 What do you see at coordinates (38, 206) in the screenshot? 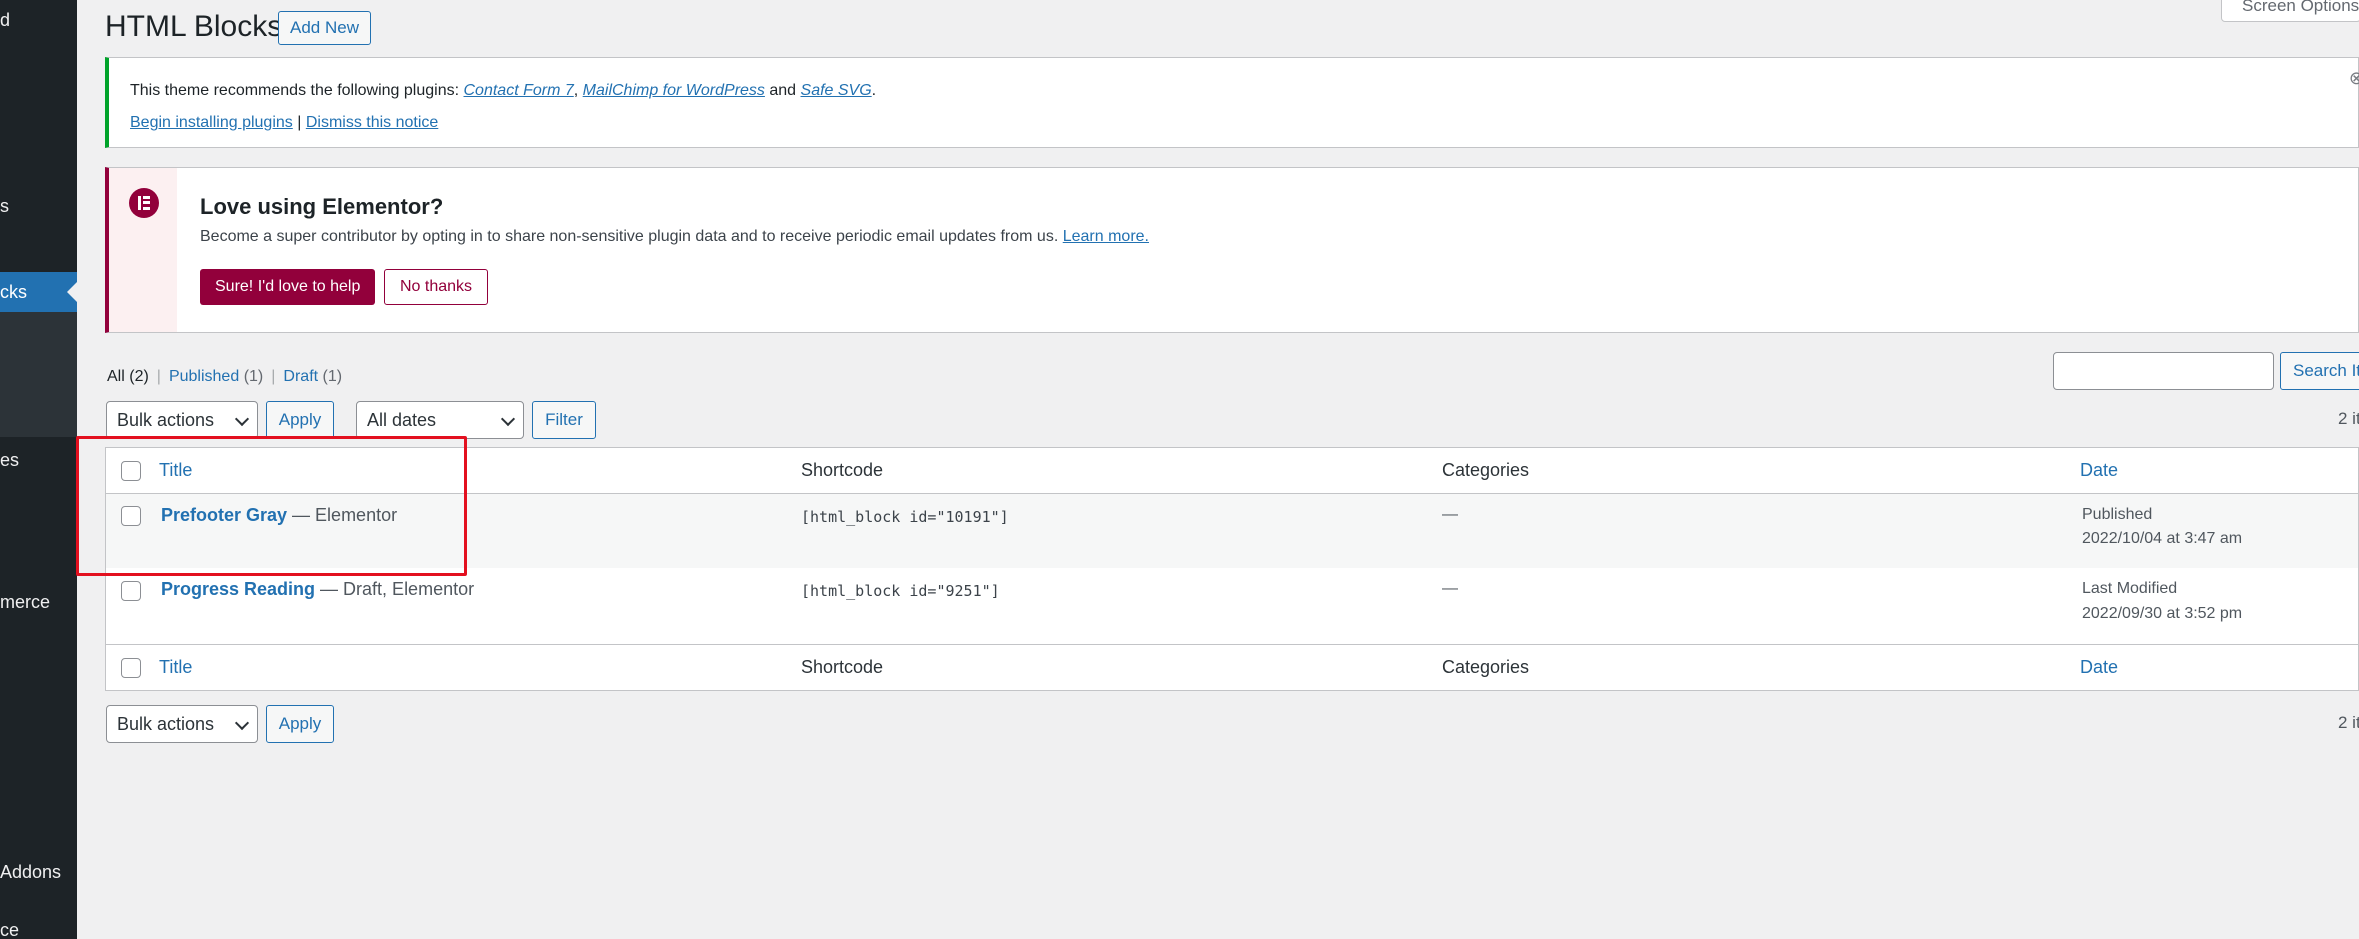
I see `sidebar-item-posts: s` at bounding box center [38, 206].